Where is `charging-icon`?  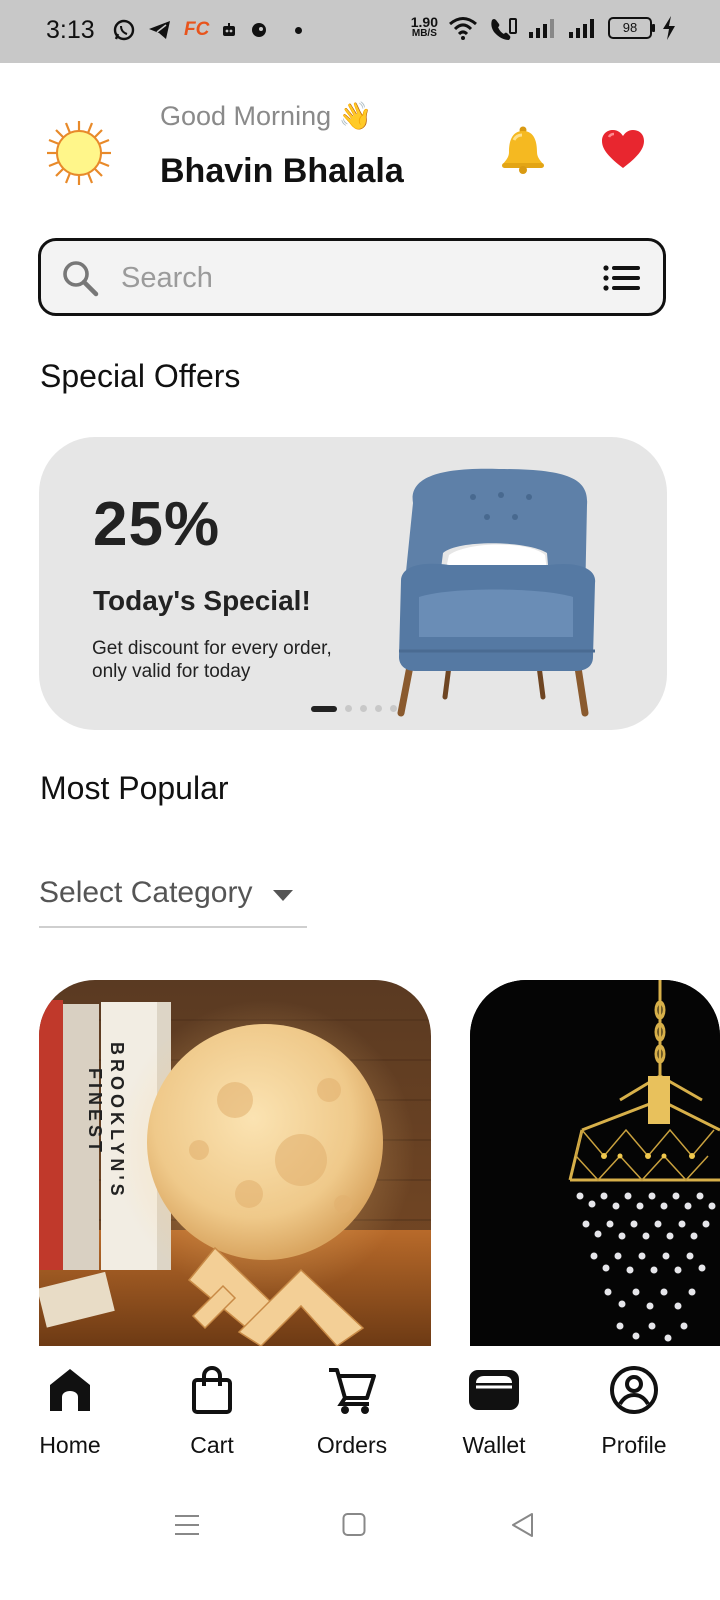 charging-icon is located at coordinates (669, 28).